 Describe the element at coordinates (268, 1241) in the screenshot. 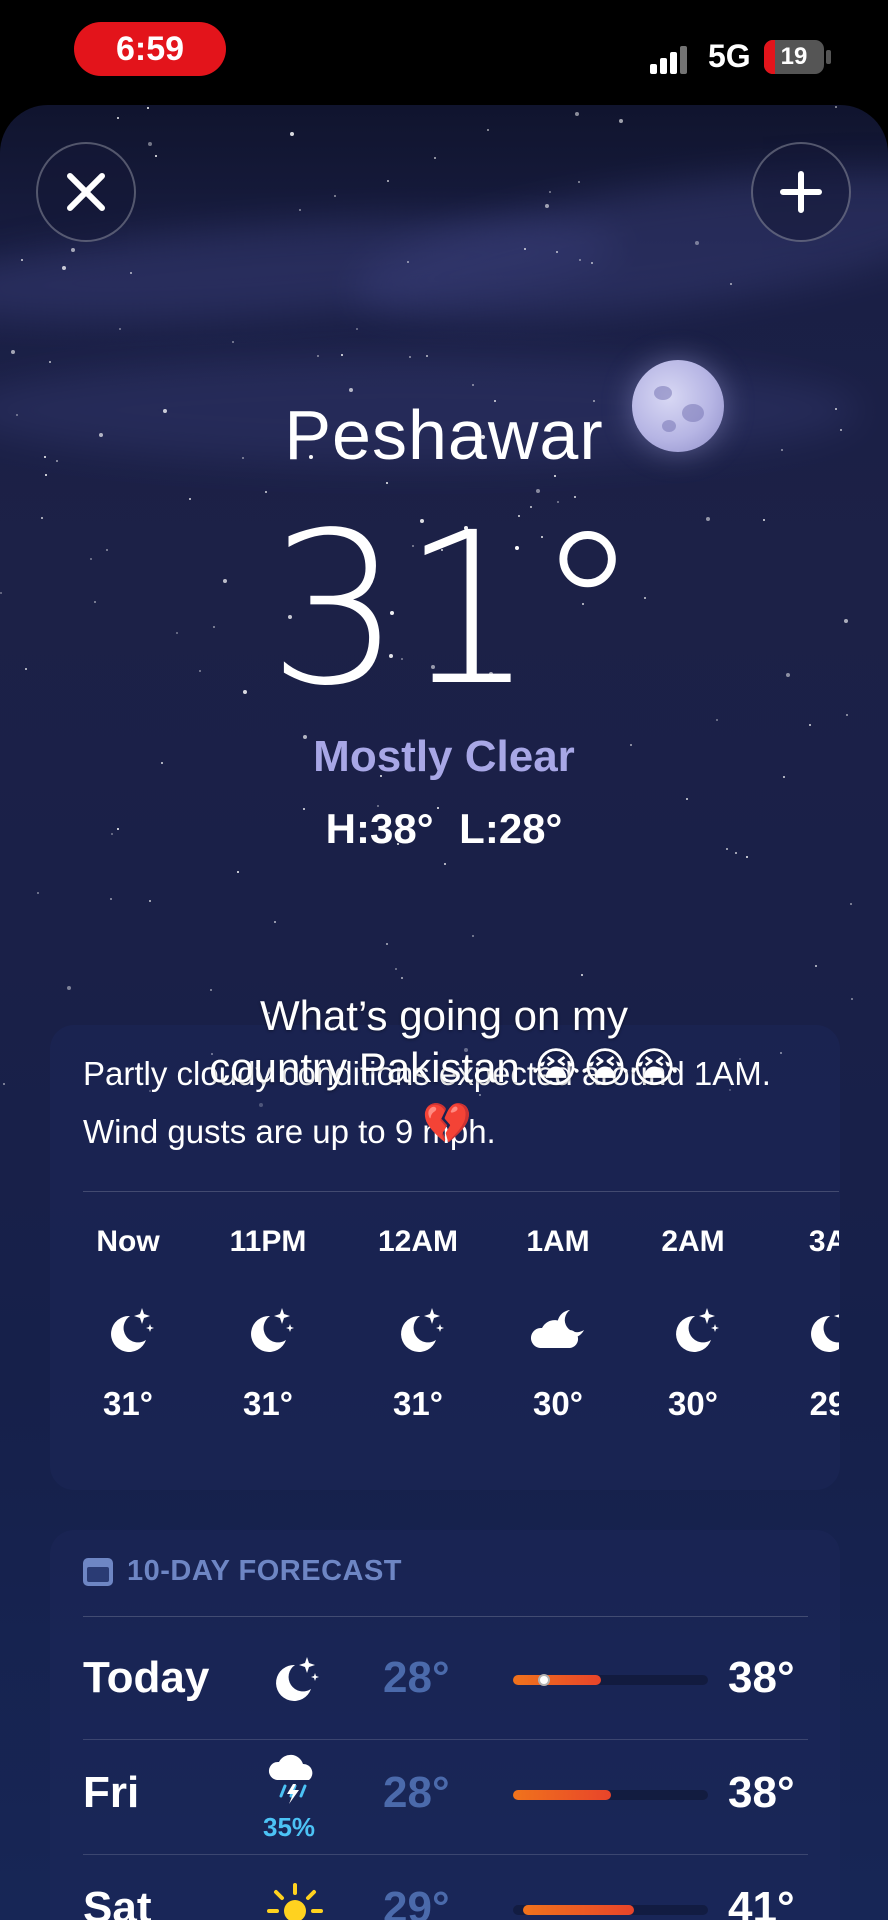

I see `hour-time: 11PM` at that location.